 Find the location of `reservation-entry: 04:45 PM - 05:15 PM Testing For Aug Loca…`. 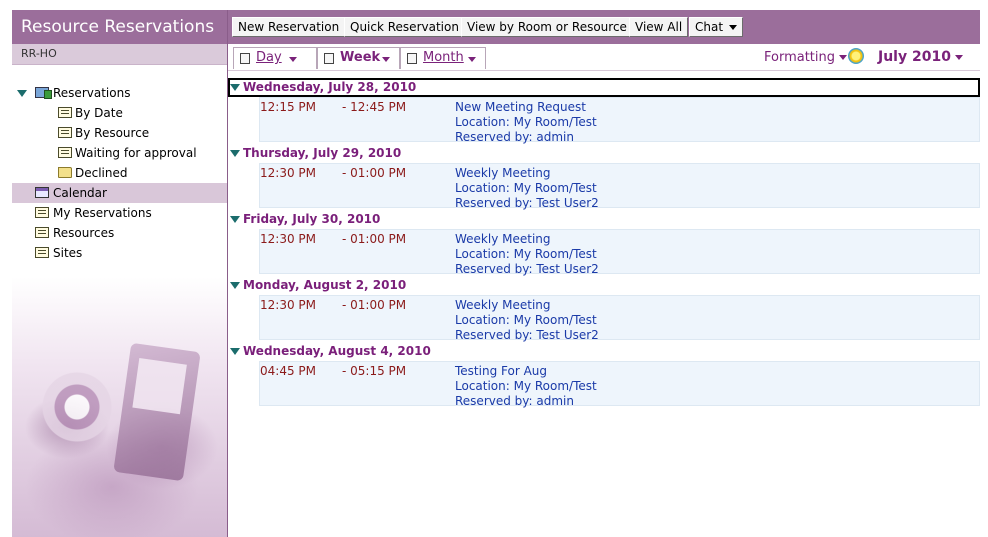

reservation-entry: 04:45 PM - 05:15 PM Testing For Aug Loca… is located at coordinates (619, 384).